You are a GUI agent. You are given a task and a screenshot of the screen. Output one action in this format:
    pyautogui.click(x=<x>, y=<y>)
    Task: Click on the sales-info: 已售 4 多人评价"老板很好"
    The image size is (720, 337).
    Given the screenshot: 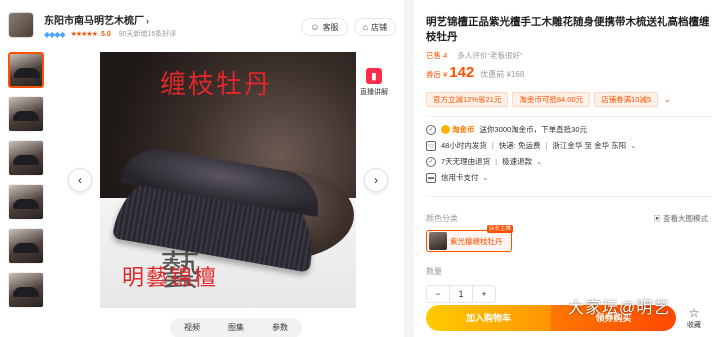 What is the action you would take?
    pyautogui.click(x=474, y=55)
    